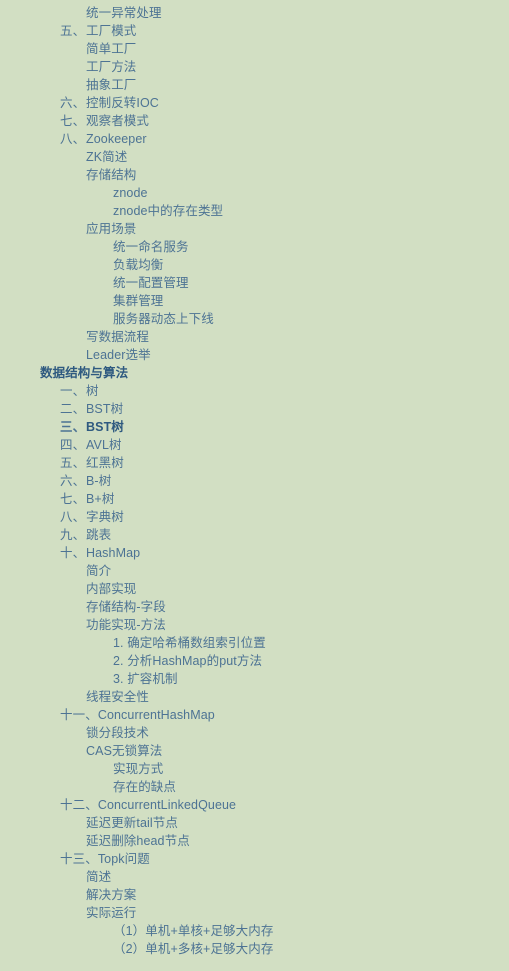 The image size is (509, 971). Describe the element at coordinates (117, 733) in the screenshot. I see `toc-item-label: 锁分段技术` at that location.